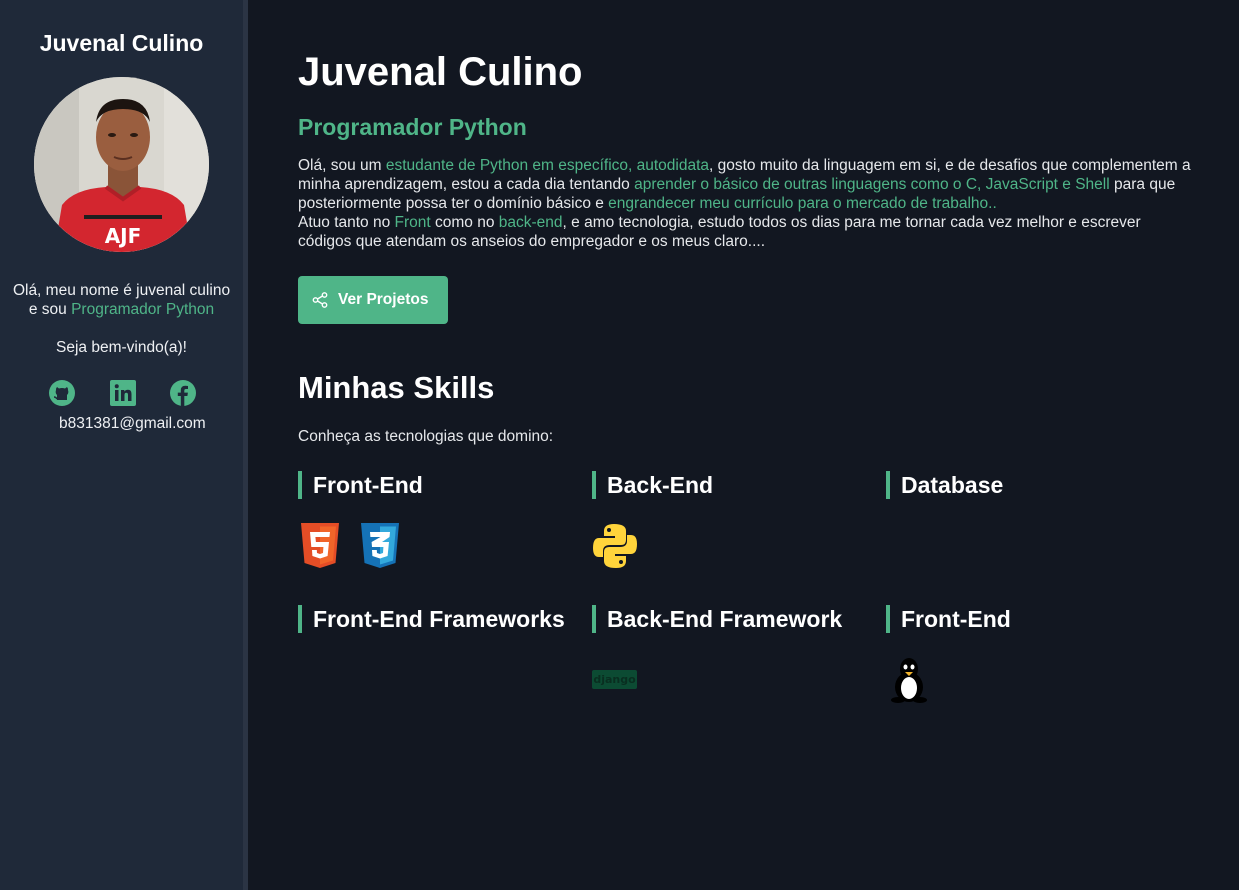 The image size is (1239, 890). Describe the element at coordinates (717, 619) in the screenshot. I see `category-back-end-framework: Back-End Framework` at that location.